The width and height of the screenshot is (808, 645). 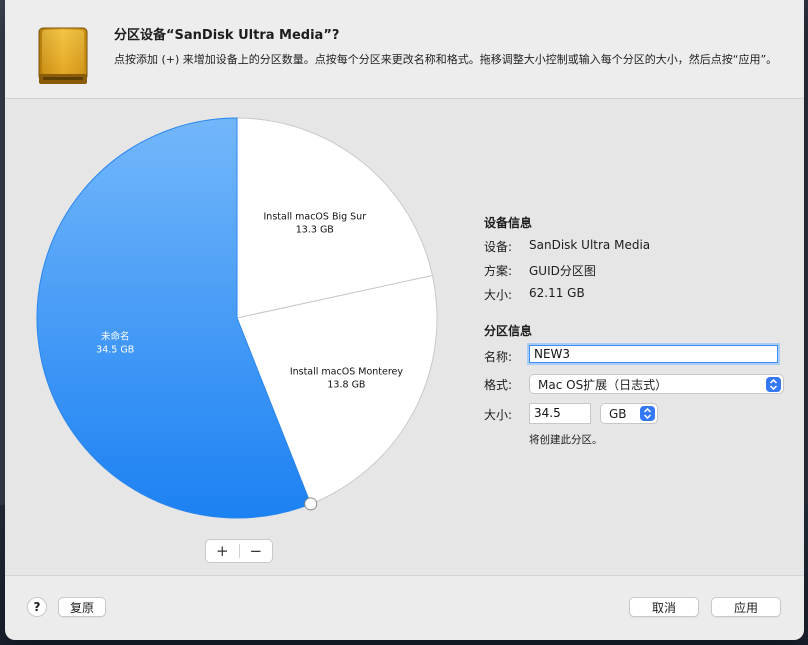 I want to click on format-select: Mac OS扩展（日志式）, so click(x=656, y=384).